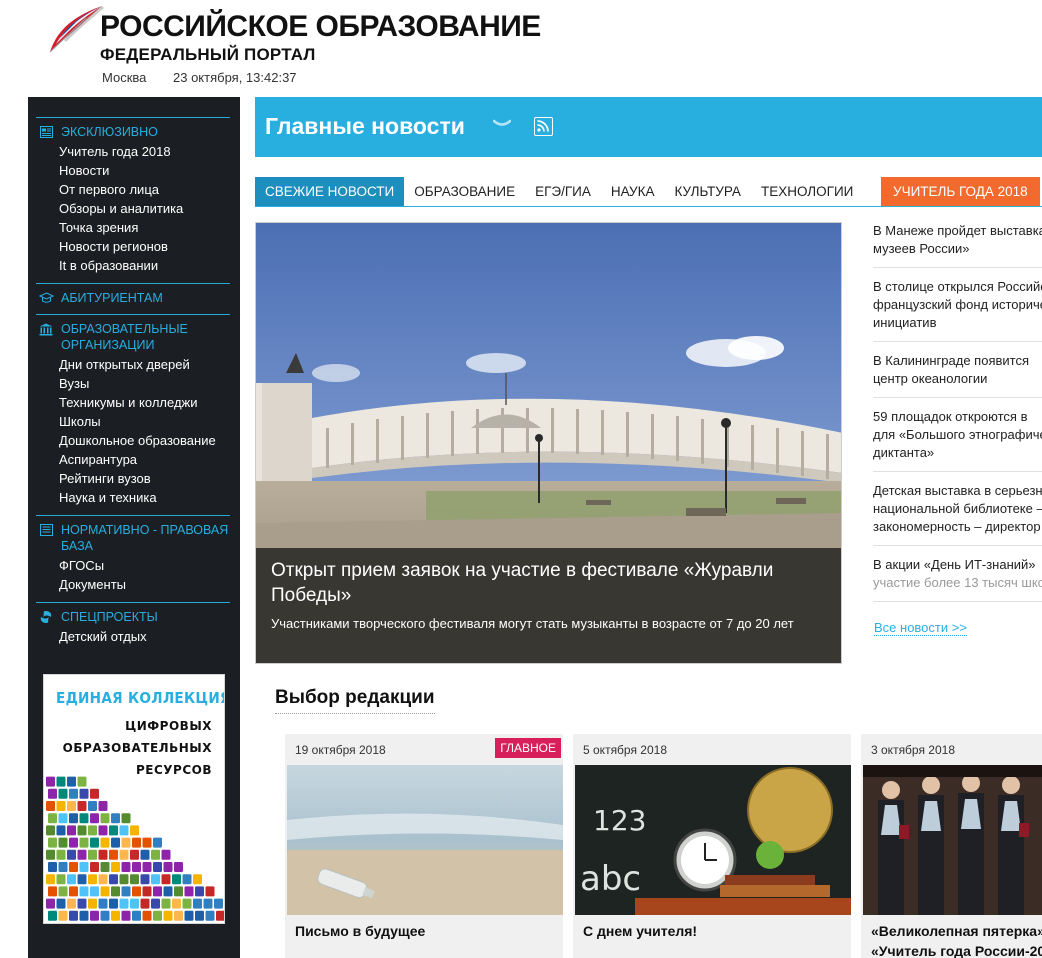 Image resolution: width=1042 pixels, height=958 pixels. What do you see at coordinates (144, 421) in the screenshot?
I see `sidebar-item-schools: Школы` at bounding box center [144, 421].